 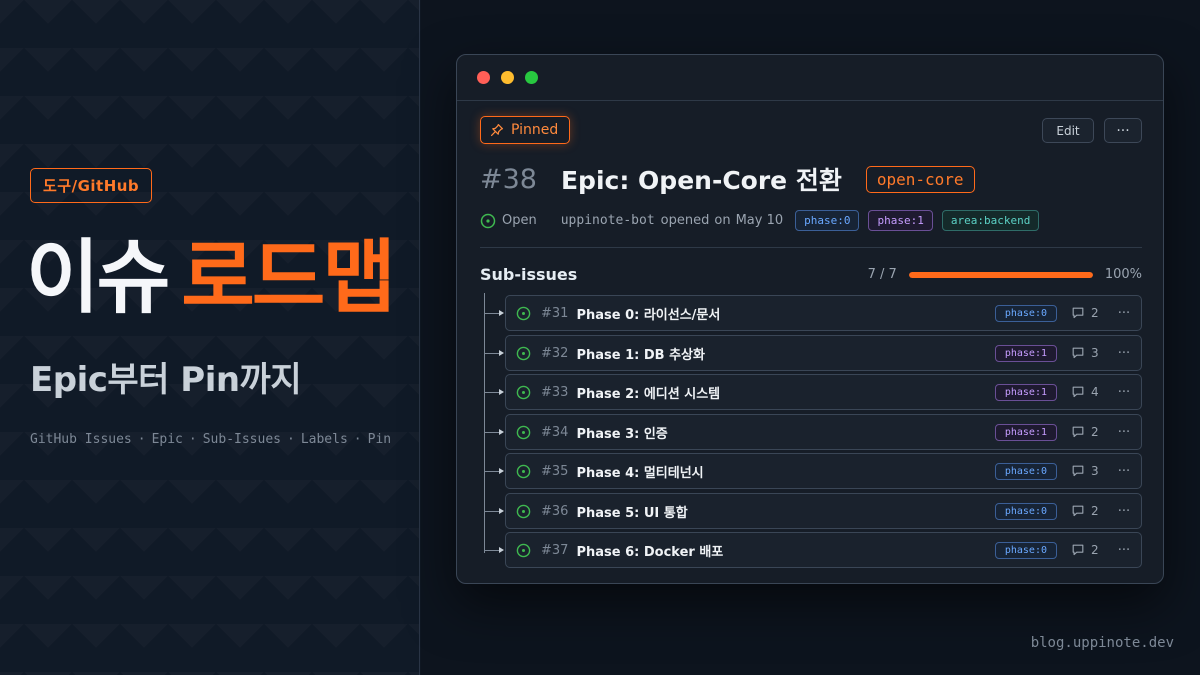 What do you see at coordinates (900, 220) in the screenshot?
I see `label-chip: phase:1` at bounding box center [900, 220].